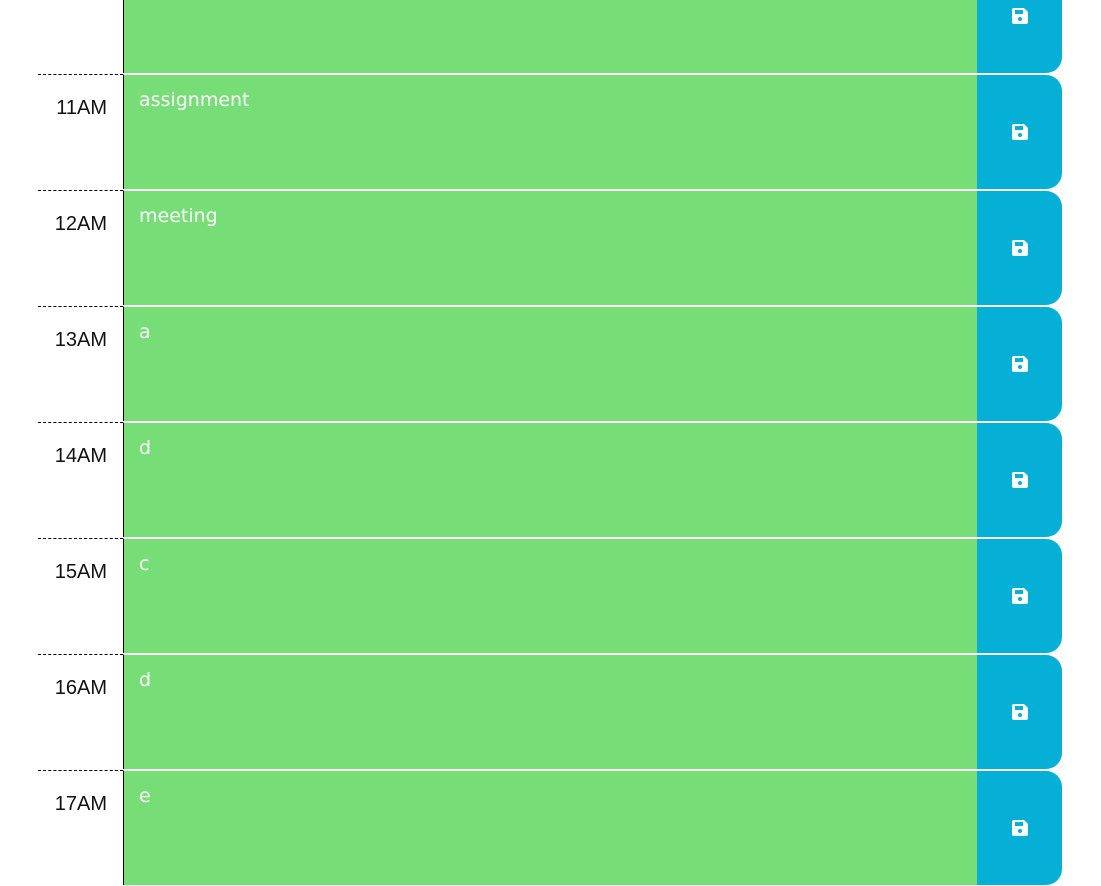 This screenshot has height=886, width=1101. Describe the element at coordinates (80, 595) in the screenshot. I see `hour-label: 15AM` at that location.